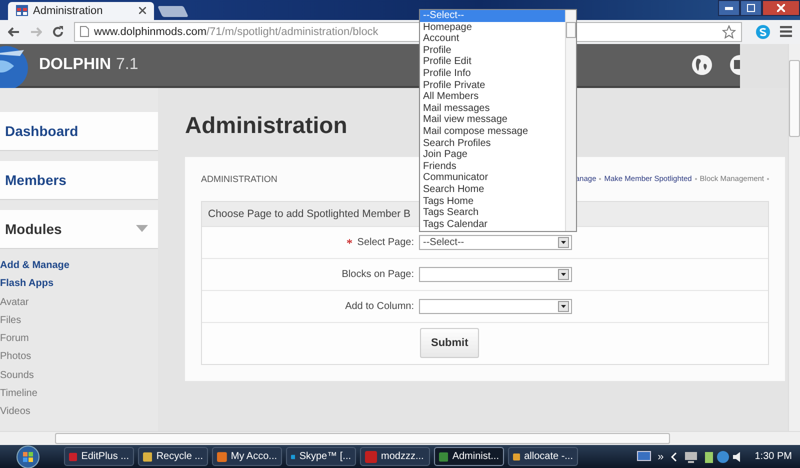 The width and height of the screenshot is (800, 468). What do you see at coordinates (492, 28) in the screenshot?
I see `dropdown-option: Homepage` at bounding box center [492, 28].